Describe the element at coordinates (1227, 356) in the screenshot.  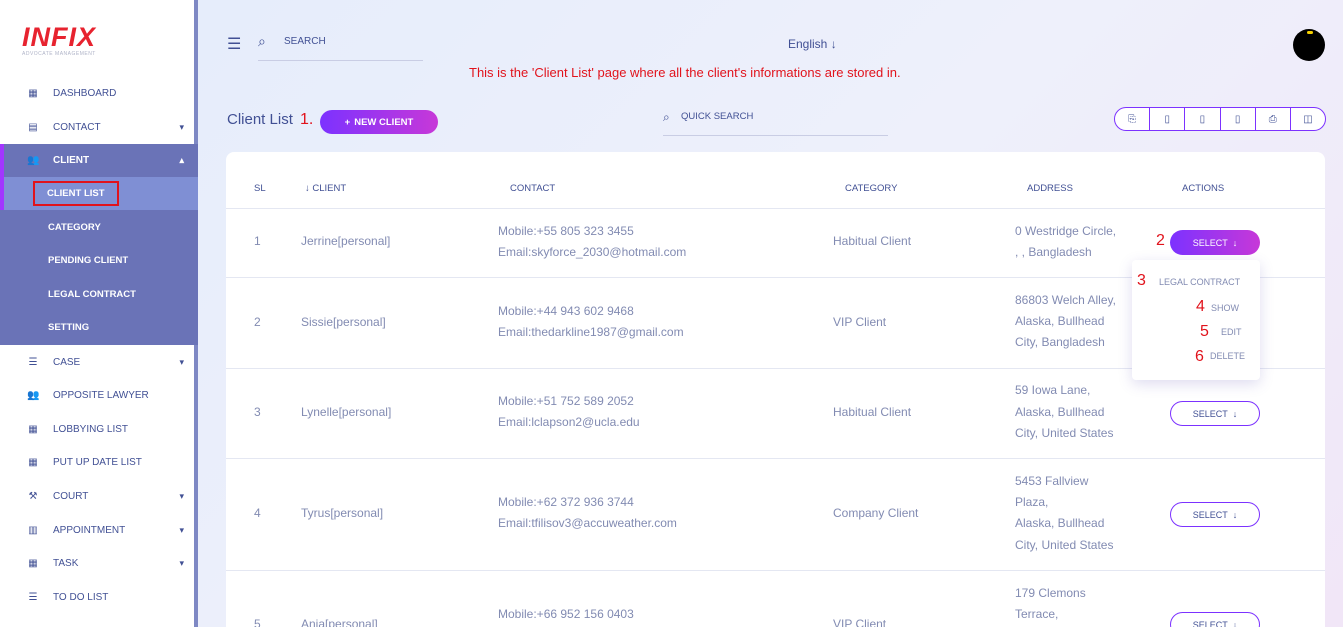
I see `dropdown-item-delete: DELETE` at that location.